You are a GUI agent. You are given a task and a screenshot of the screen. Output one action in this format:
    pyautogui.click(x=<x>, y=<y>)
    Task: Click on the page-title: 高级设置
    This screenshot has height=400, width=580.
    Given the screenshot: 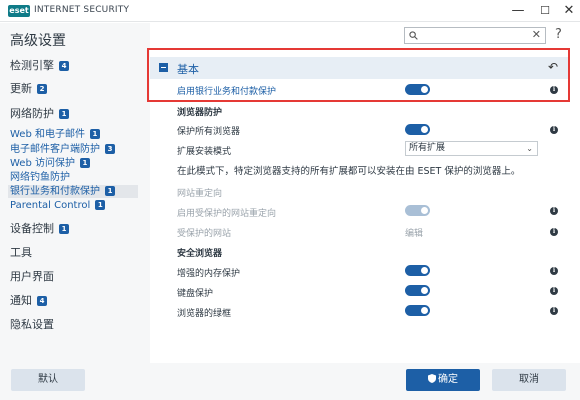 What is the action you would take?
    pyautogui.click(x=38, y=41)
    